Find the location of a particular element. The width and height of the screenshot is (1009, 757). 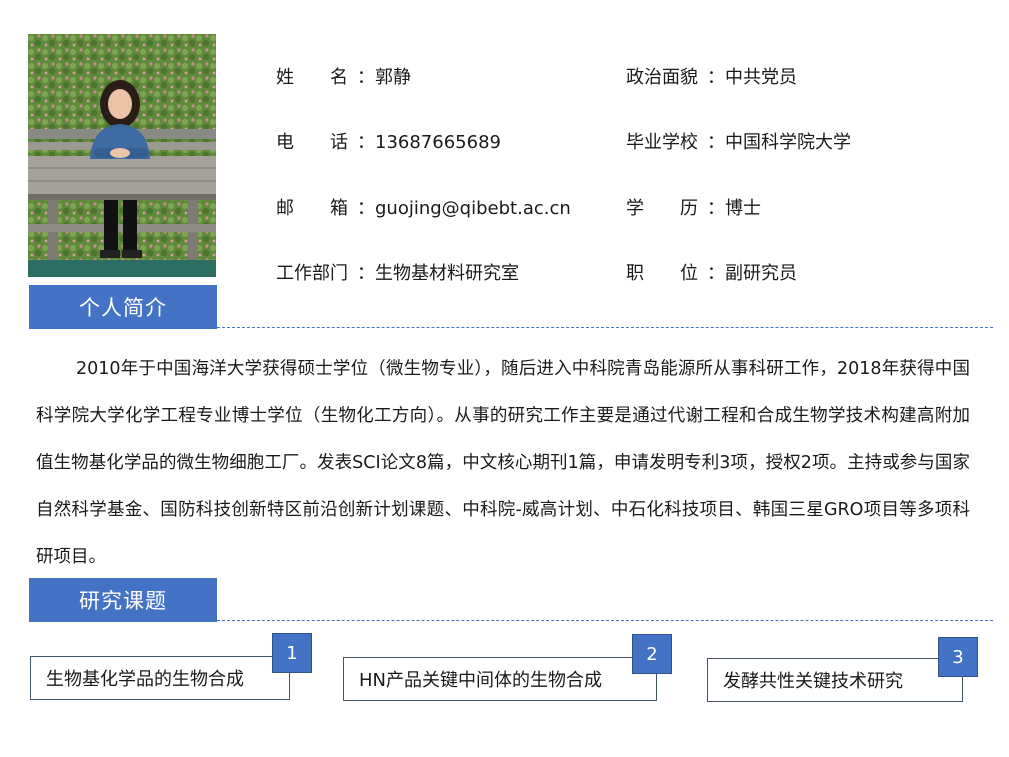

topic-label: 发酵共性关键技术研究 is located at coordinates (813, 681).